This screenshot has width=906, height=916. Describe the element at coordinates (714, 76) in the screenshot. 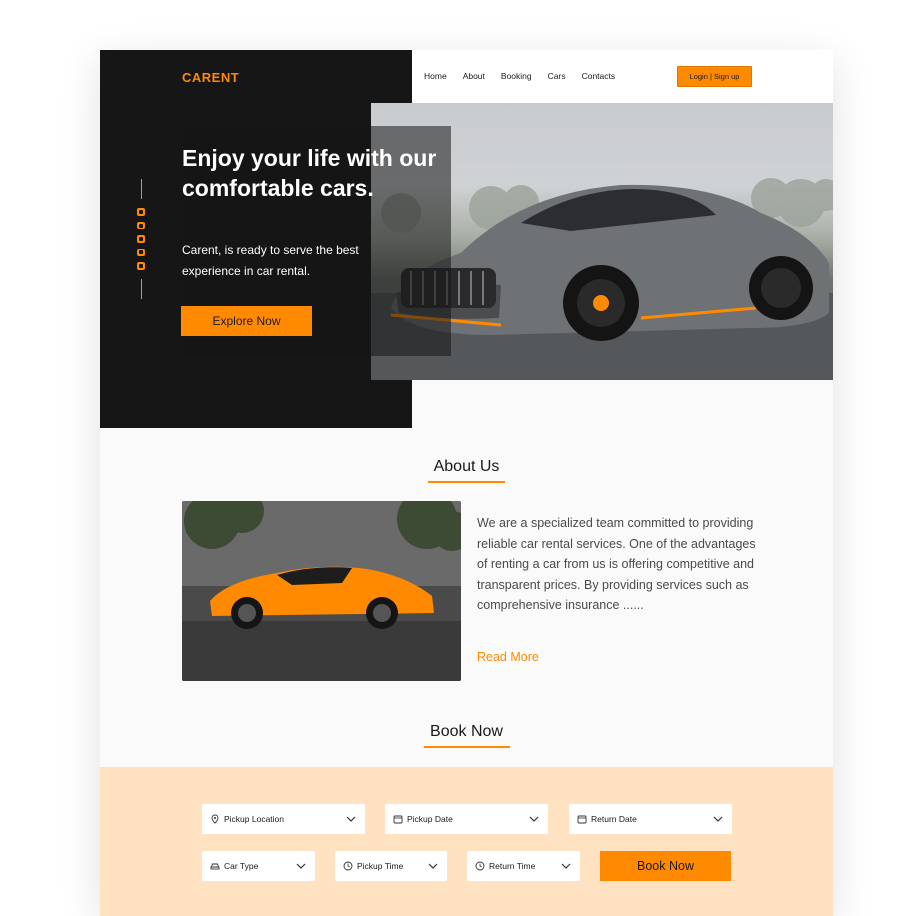

I see `login-signup-button: Login | Sign up` at that location.